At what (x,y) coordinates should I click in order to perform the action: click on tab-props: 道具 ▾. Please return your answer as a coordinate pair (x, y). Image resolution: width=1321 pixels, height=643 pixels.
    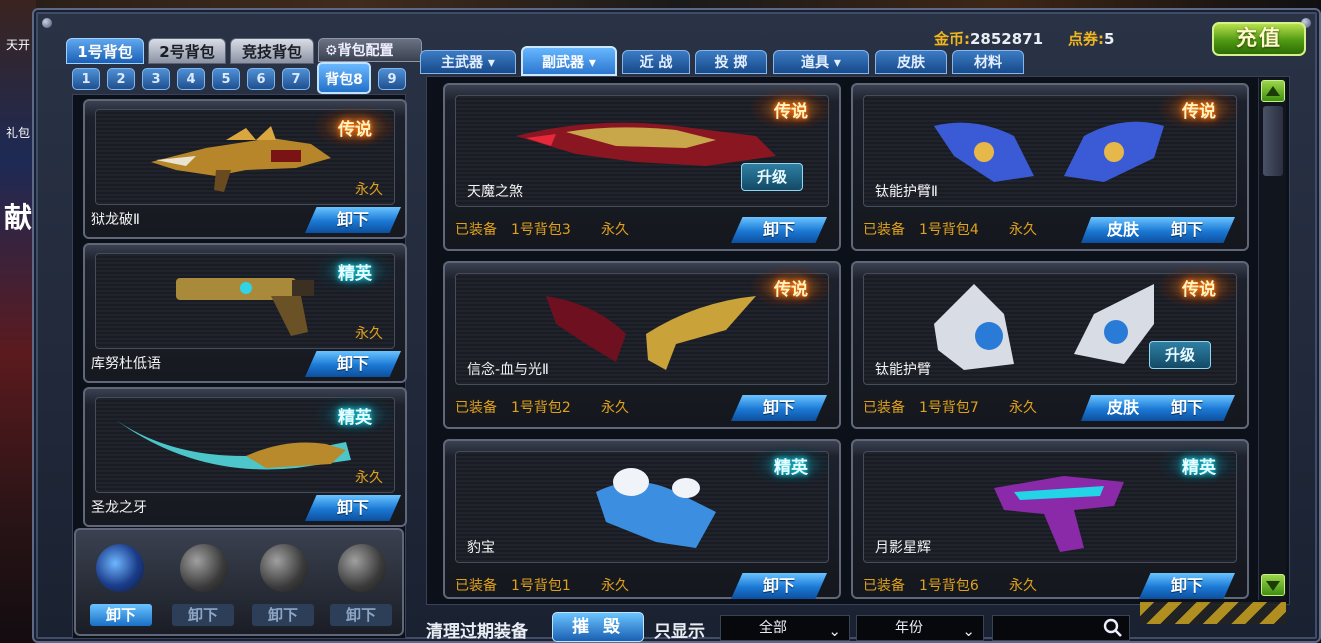
    Looking at the image, I should click on (821, 62).